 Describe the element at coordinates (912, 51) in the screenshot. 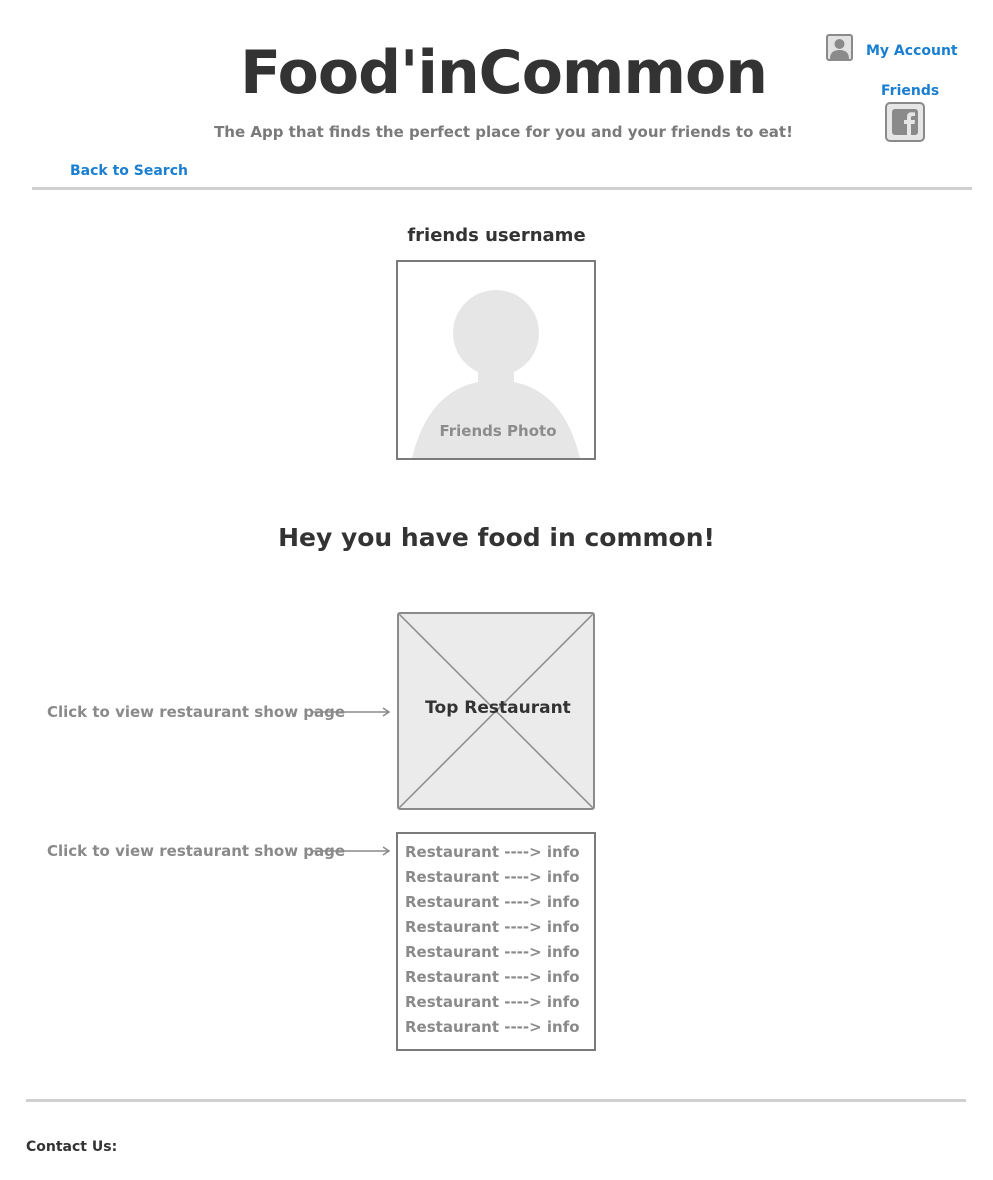

I see `my-account-link: My Account` at that location.